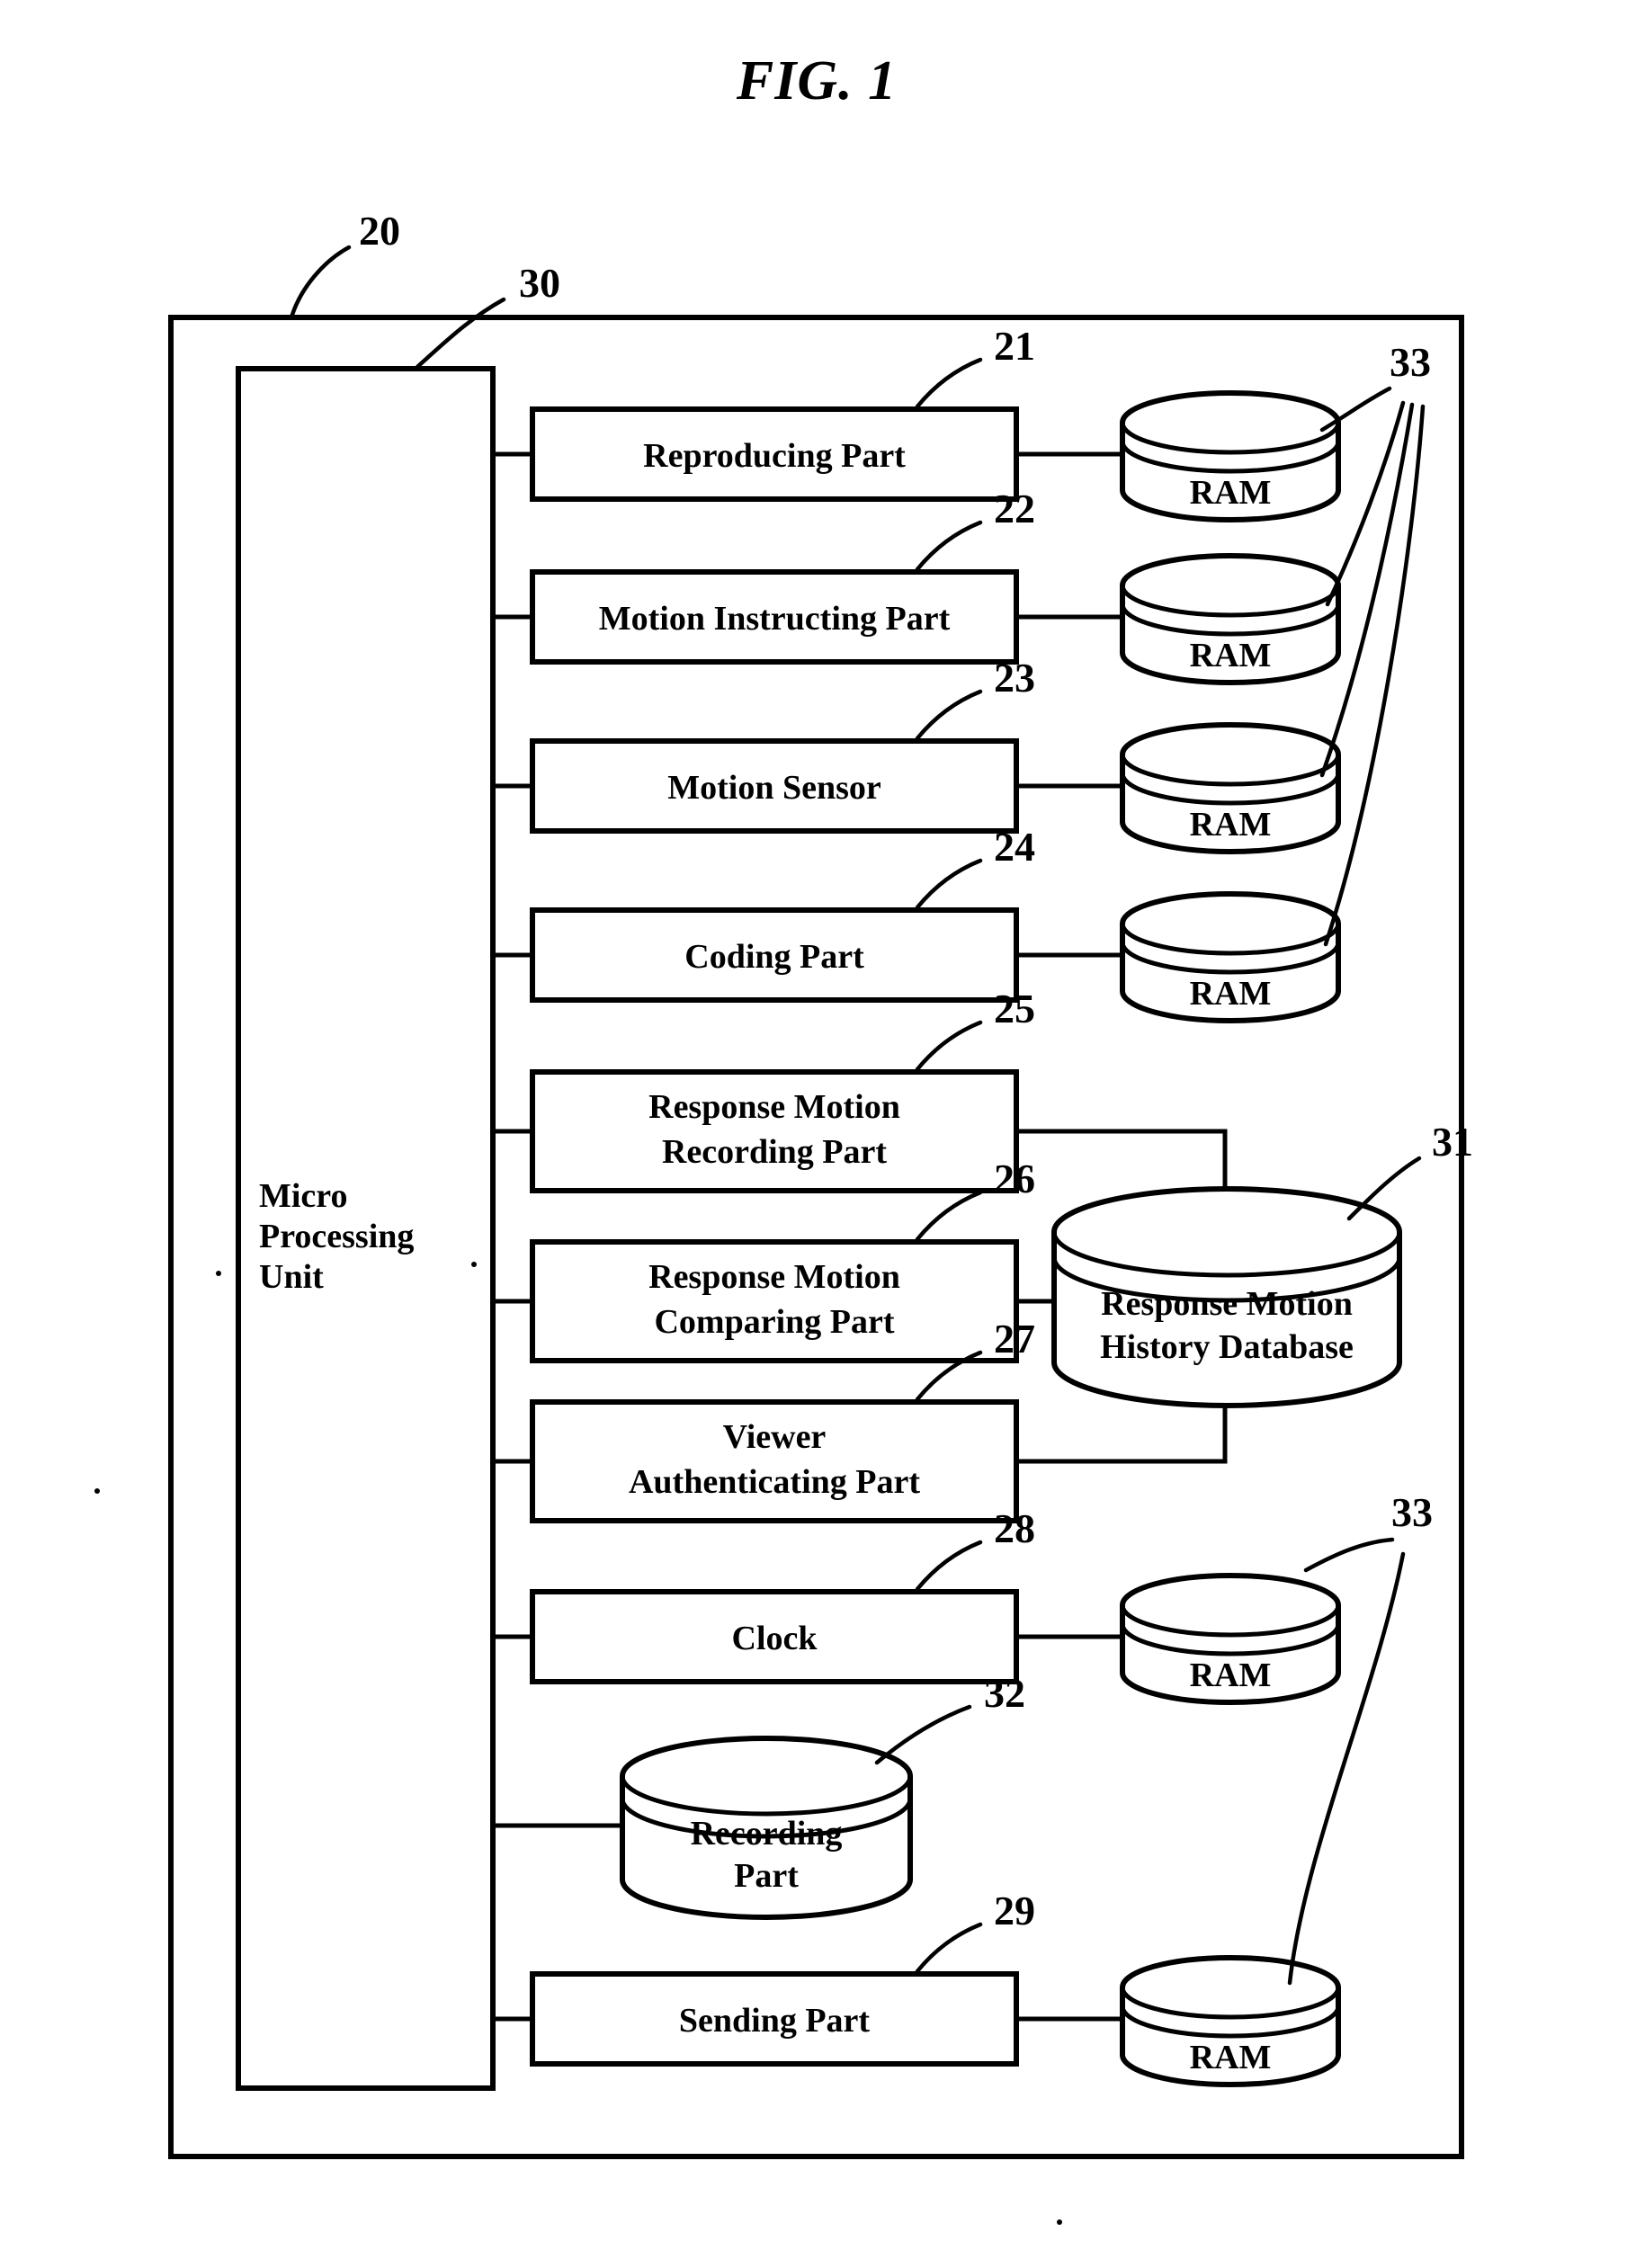 Image resolution: width=1636 pixels, height=2268 pixels. What do you see at coordinates (1452, 1142) in the screenshot?
I see `ref-number-31: 31` at bounding box center [1452, 1142].